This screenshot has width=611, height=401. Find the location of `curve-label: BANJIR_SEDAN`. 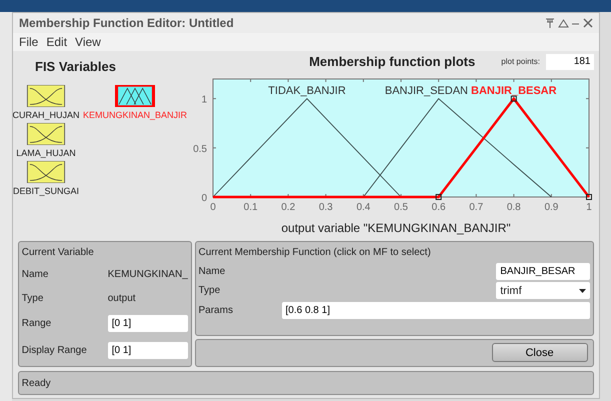

curve-label: BANJIR_SEDAN is located at coordinates (426, 90).